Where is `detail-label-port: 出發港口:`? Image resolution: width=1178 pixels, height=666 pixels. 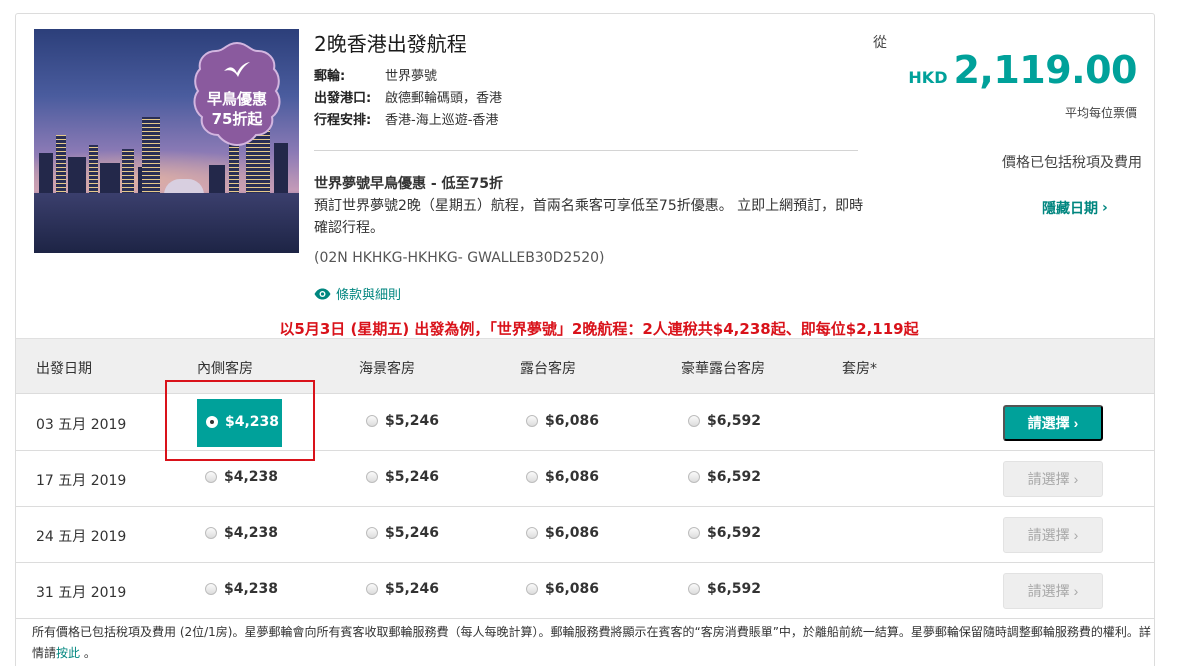 detail-label-port: 出發港口: is located at coordinates (343, 98).